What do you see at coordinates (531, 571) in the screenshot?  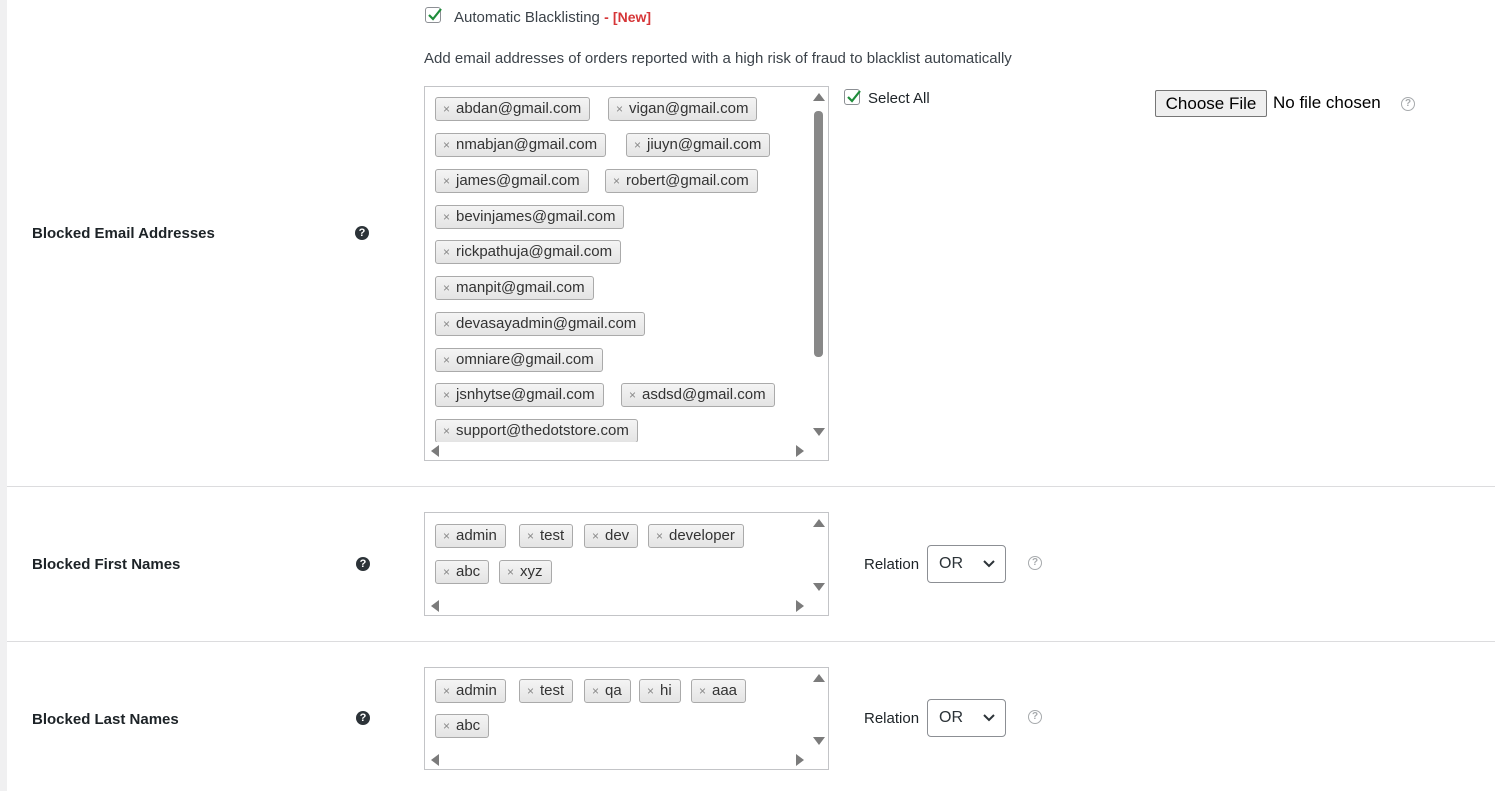 I see `tag-label: xyz` at bounding box center [531, 571].